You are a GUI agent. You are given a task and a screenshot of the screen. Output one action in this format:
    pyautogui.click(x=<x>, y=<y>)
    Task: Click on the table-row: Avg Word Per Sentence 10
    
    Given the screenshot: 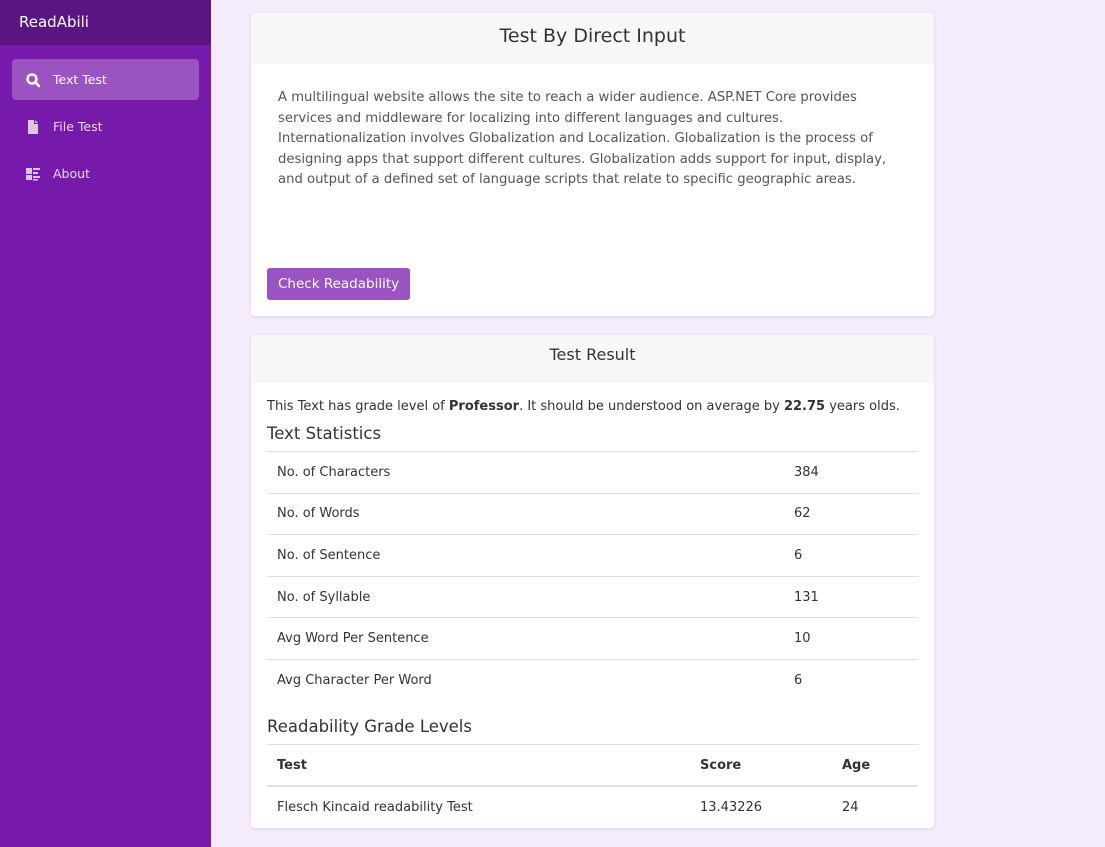 What is the action you would take?
    pyautogui.click(x=592, y=638)
    